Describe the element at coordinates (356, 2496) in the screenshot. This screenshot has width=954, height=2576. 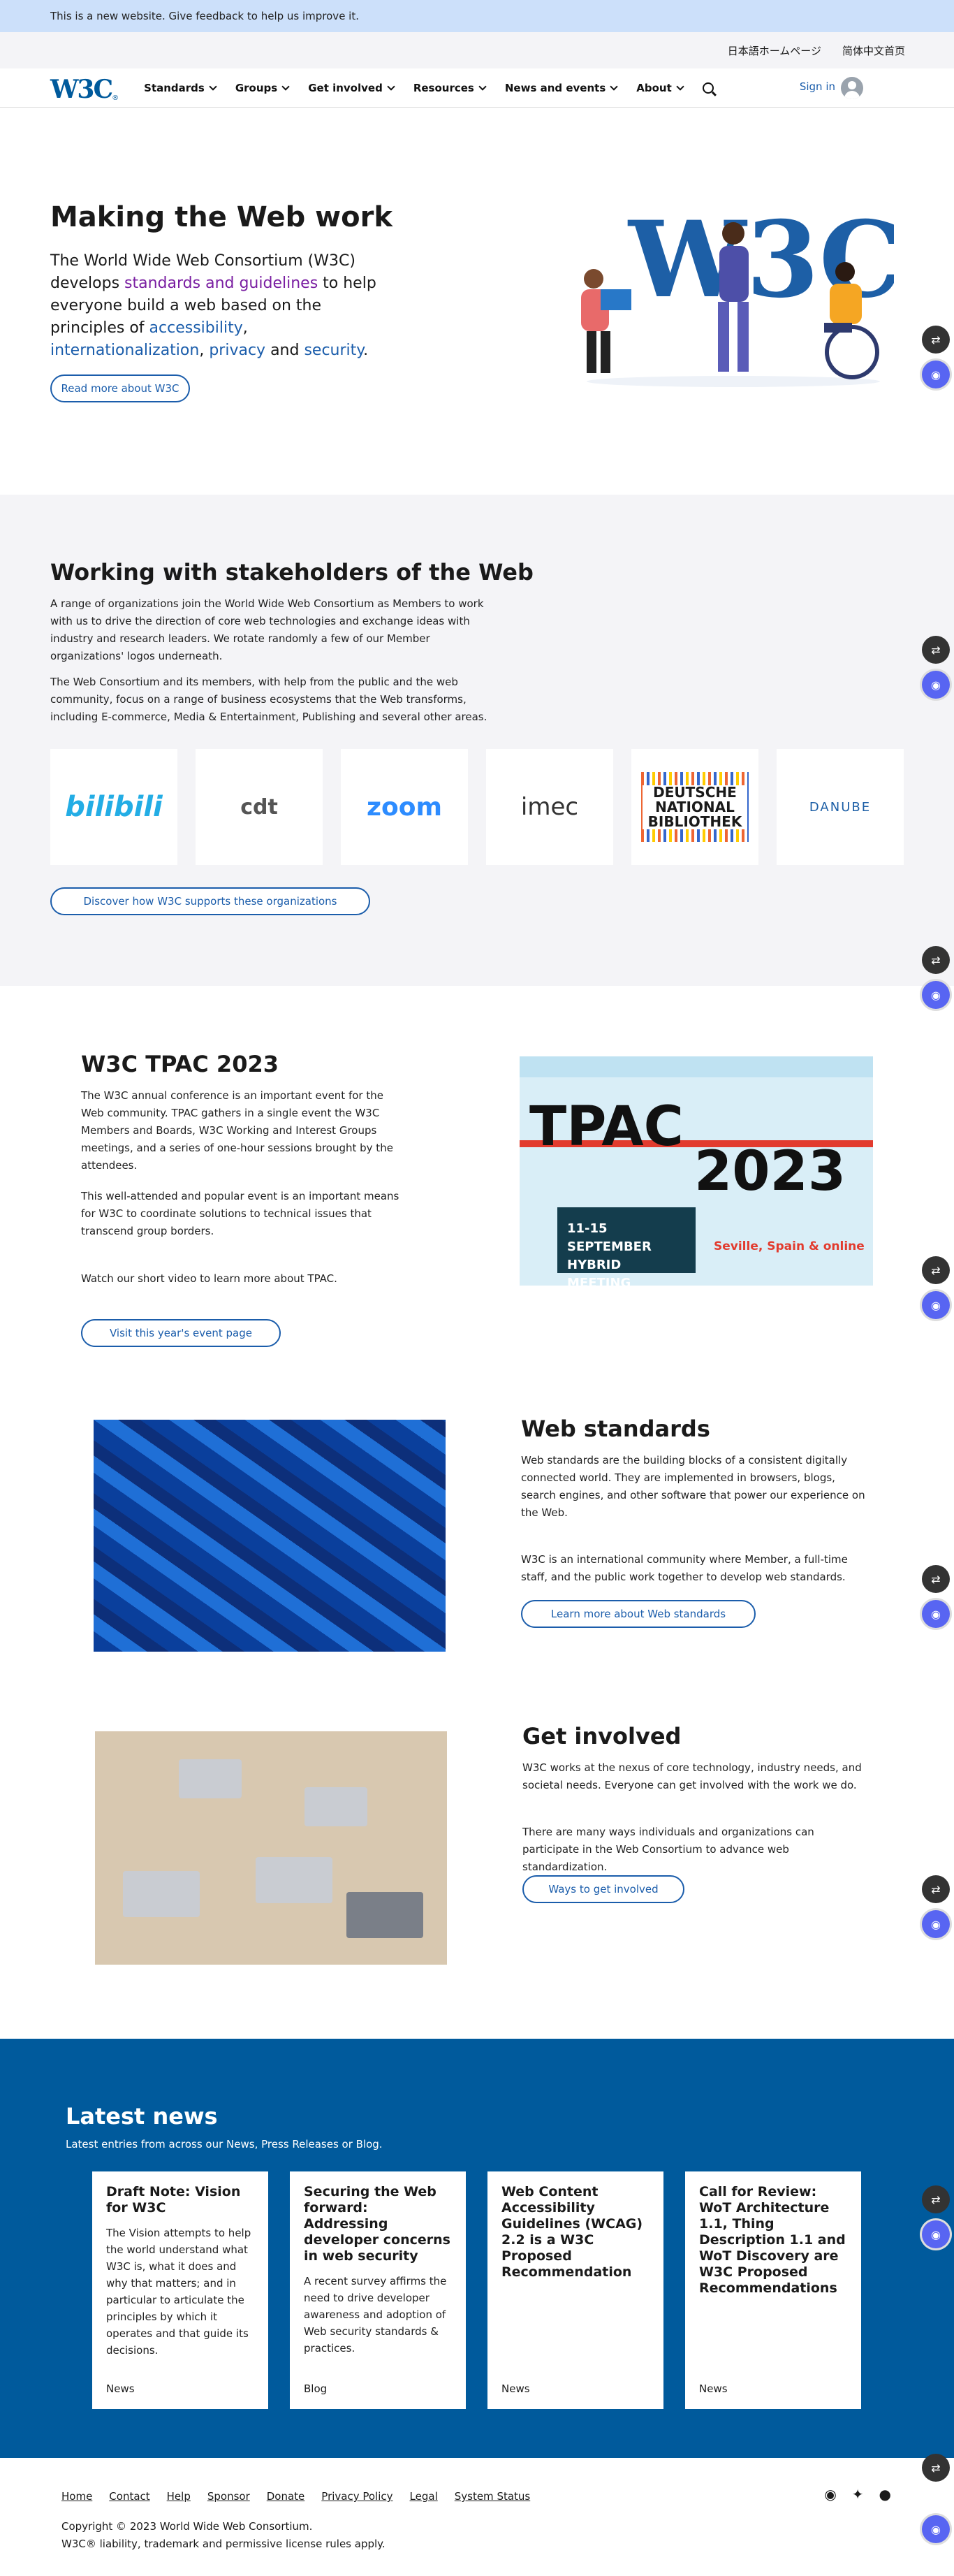
I see `footer-link-privacy: Privacy Policy` at that location.